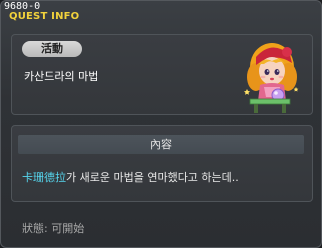 The width and height of the screenshot is (322, 248). Describe the element at coordinates (61, 76) in the screenshot. I see `quest-name: 카산드라의 마법` at that location.